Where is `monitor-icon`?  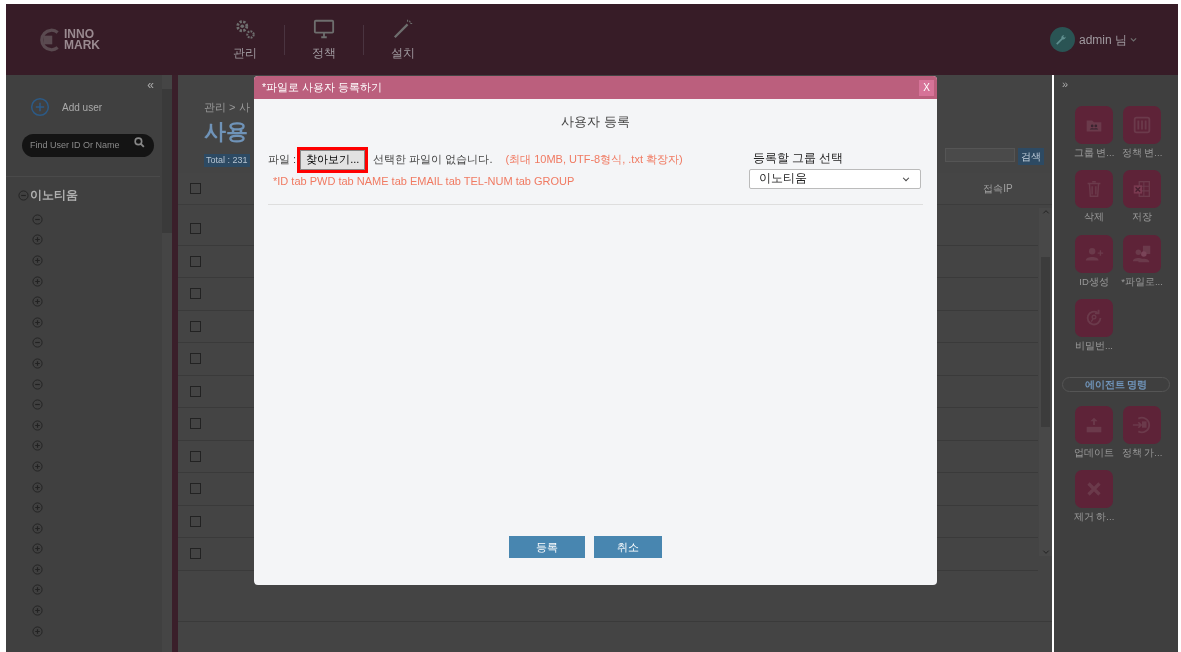
monitor-icon is located at coordinates (324, 28).